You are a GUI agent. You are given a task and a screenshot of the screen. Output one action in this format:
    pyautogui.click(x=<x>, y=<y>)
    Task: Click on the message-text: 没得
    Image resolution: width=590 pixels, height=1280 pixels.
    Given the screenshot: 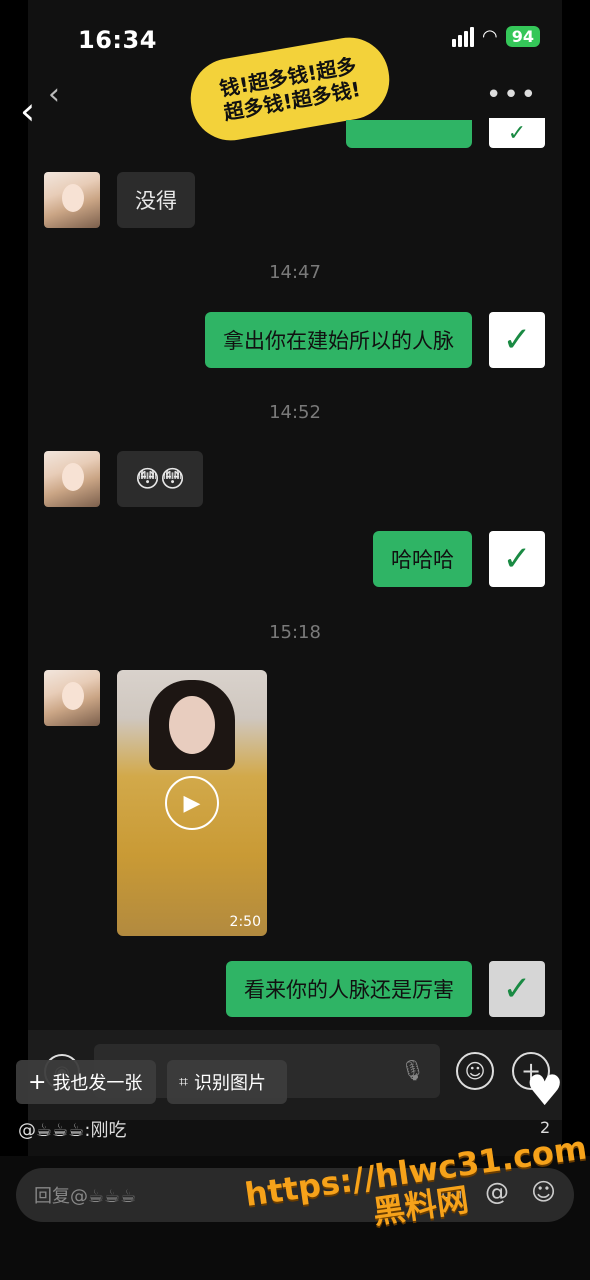 What is the action you would take?
    pyautogui.click(x=156, y=201)
    